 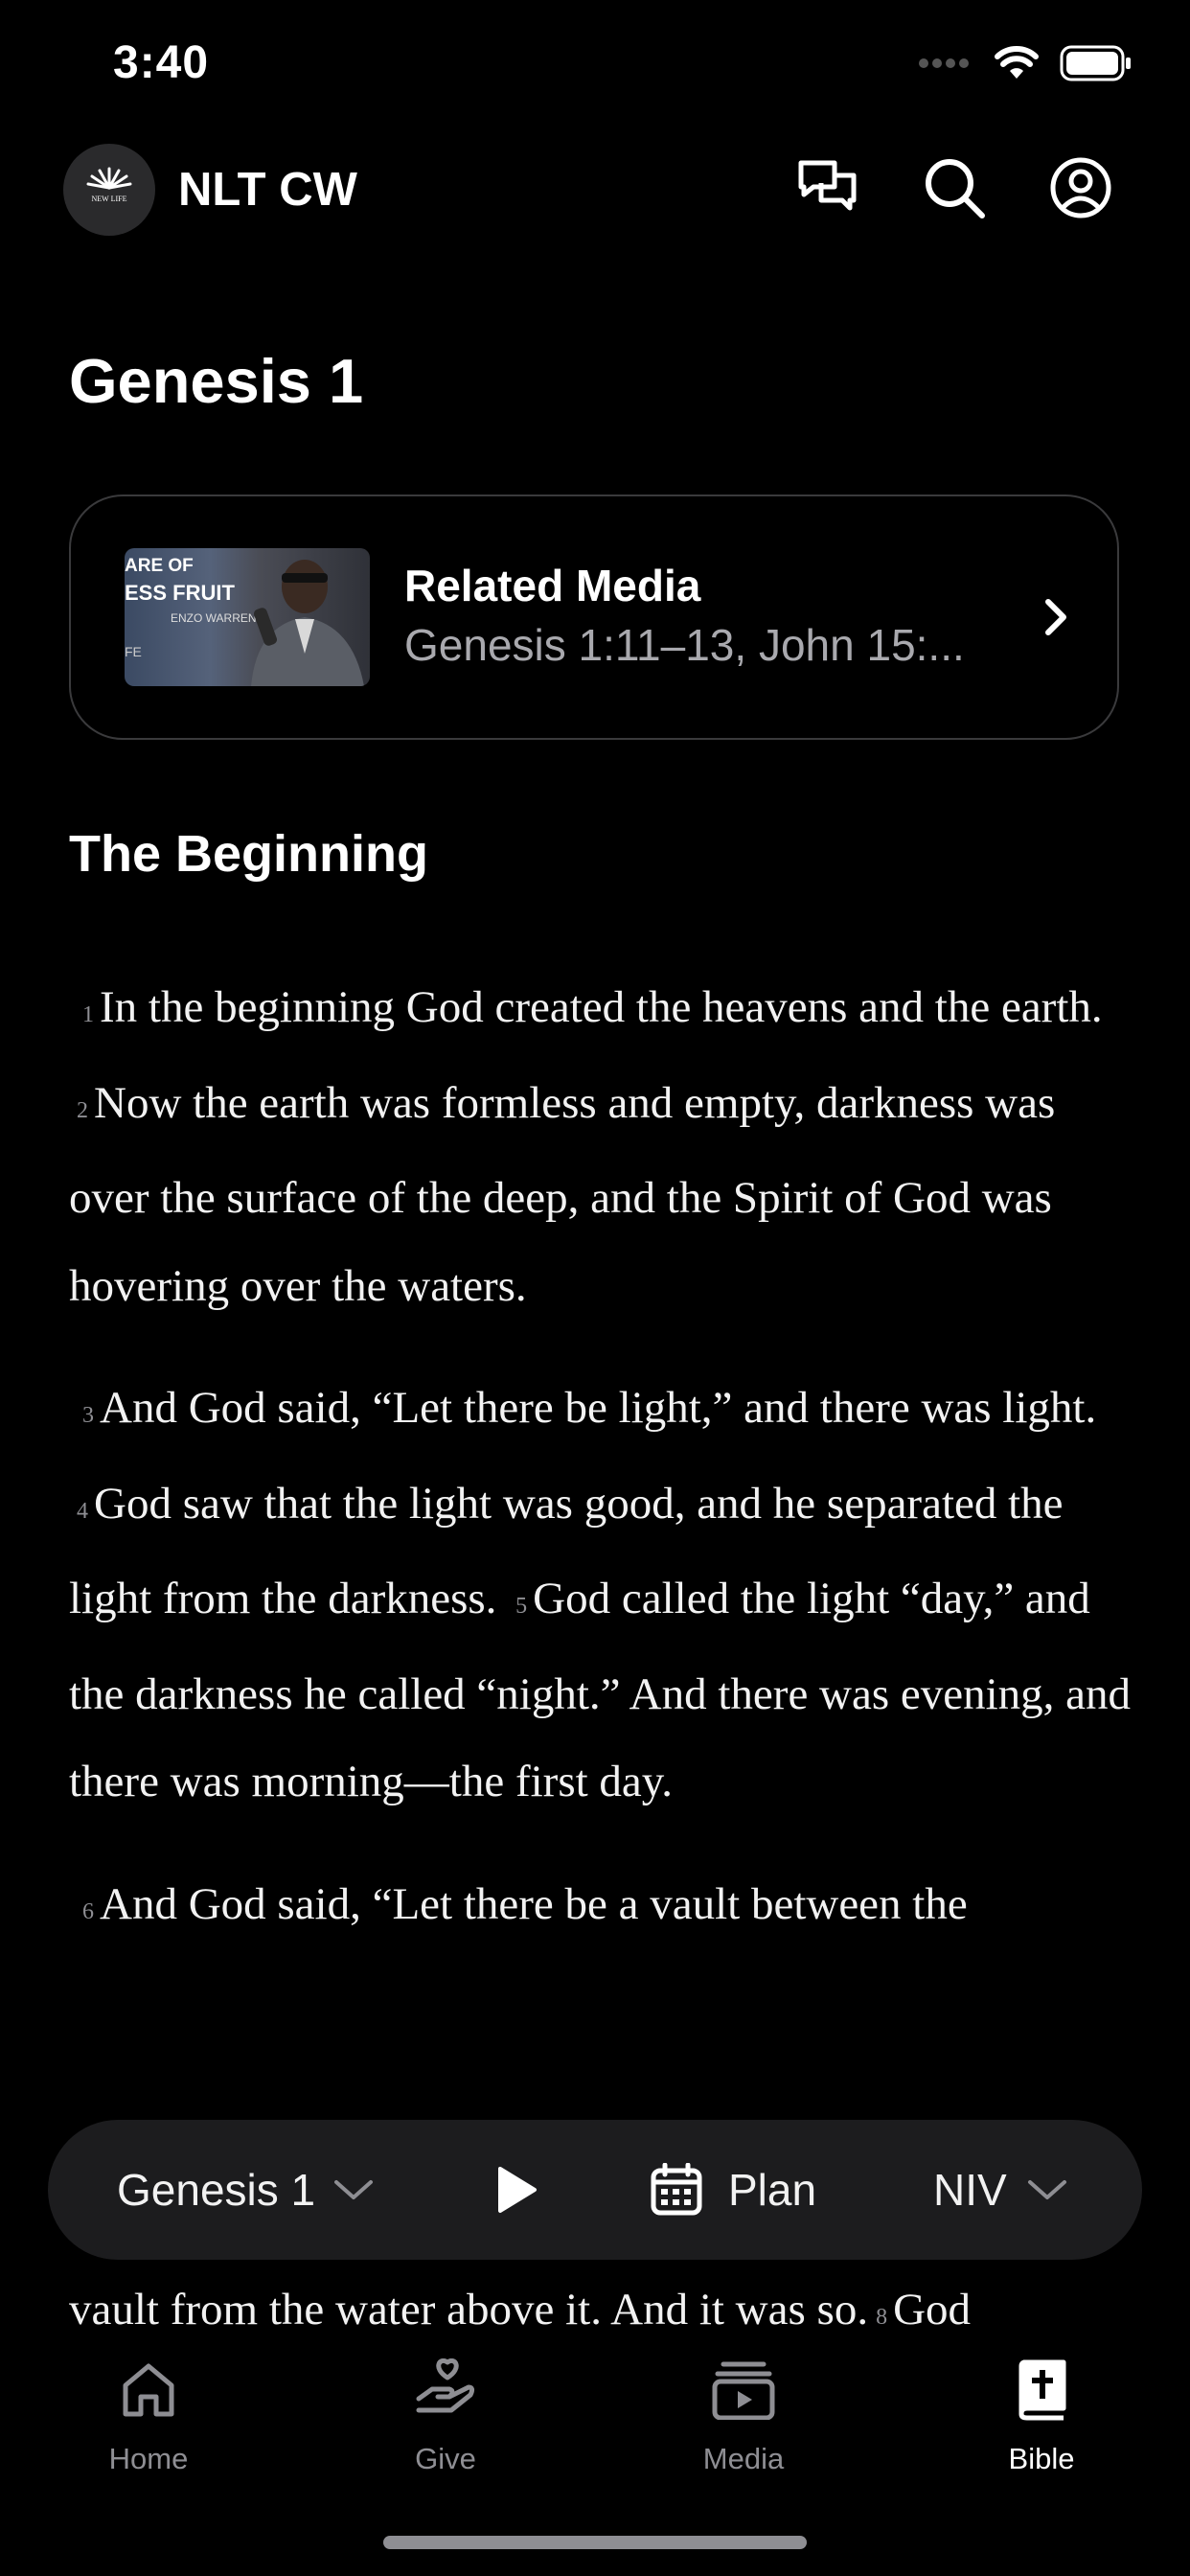 What do you see at coordinates (932, 2309) in the screenshot?
I see `verse-text: God` at bounding box center [932, 2309].